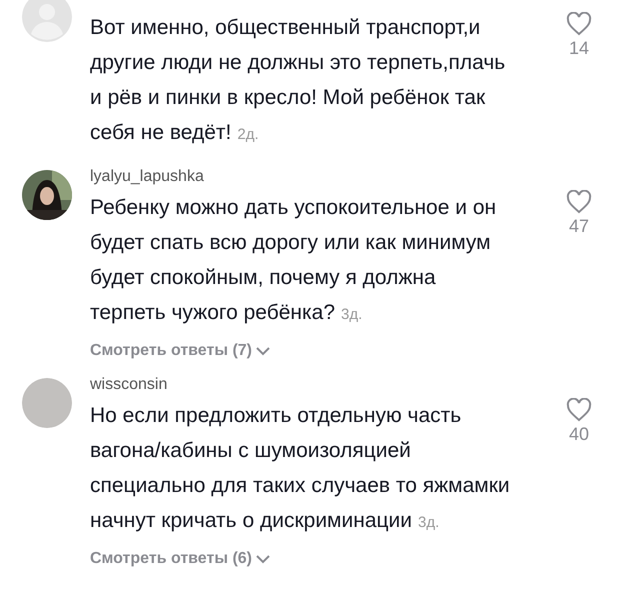 This screenshot has height=600, width=623. What do you see at coordinates (579, 226) in the screenshot?
I see `like-count: 47` at bounding box center [579, 226].